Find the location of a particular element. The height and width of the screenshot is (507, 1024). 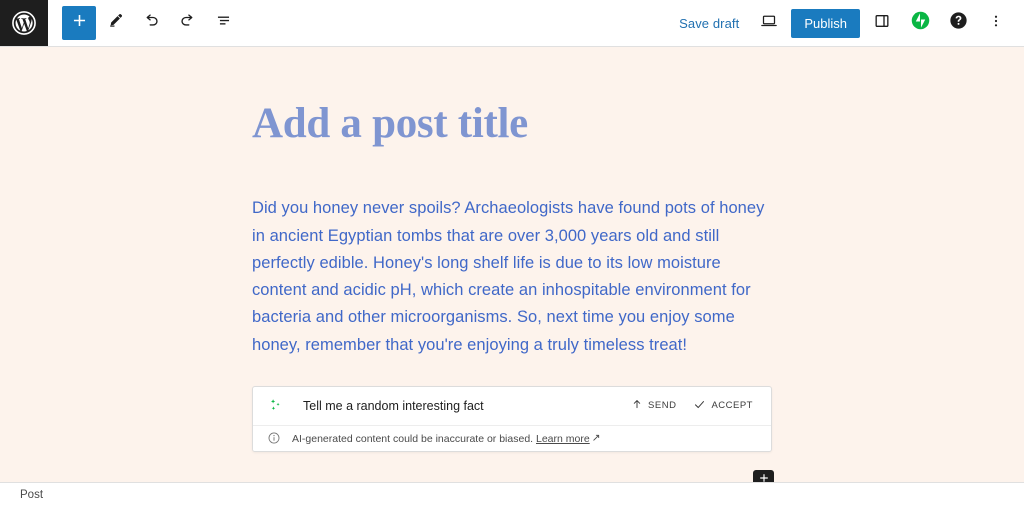

help-button is located at coordinates (958, 23).